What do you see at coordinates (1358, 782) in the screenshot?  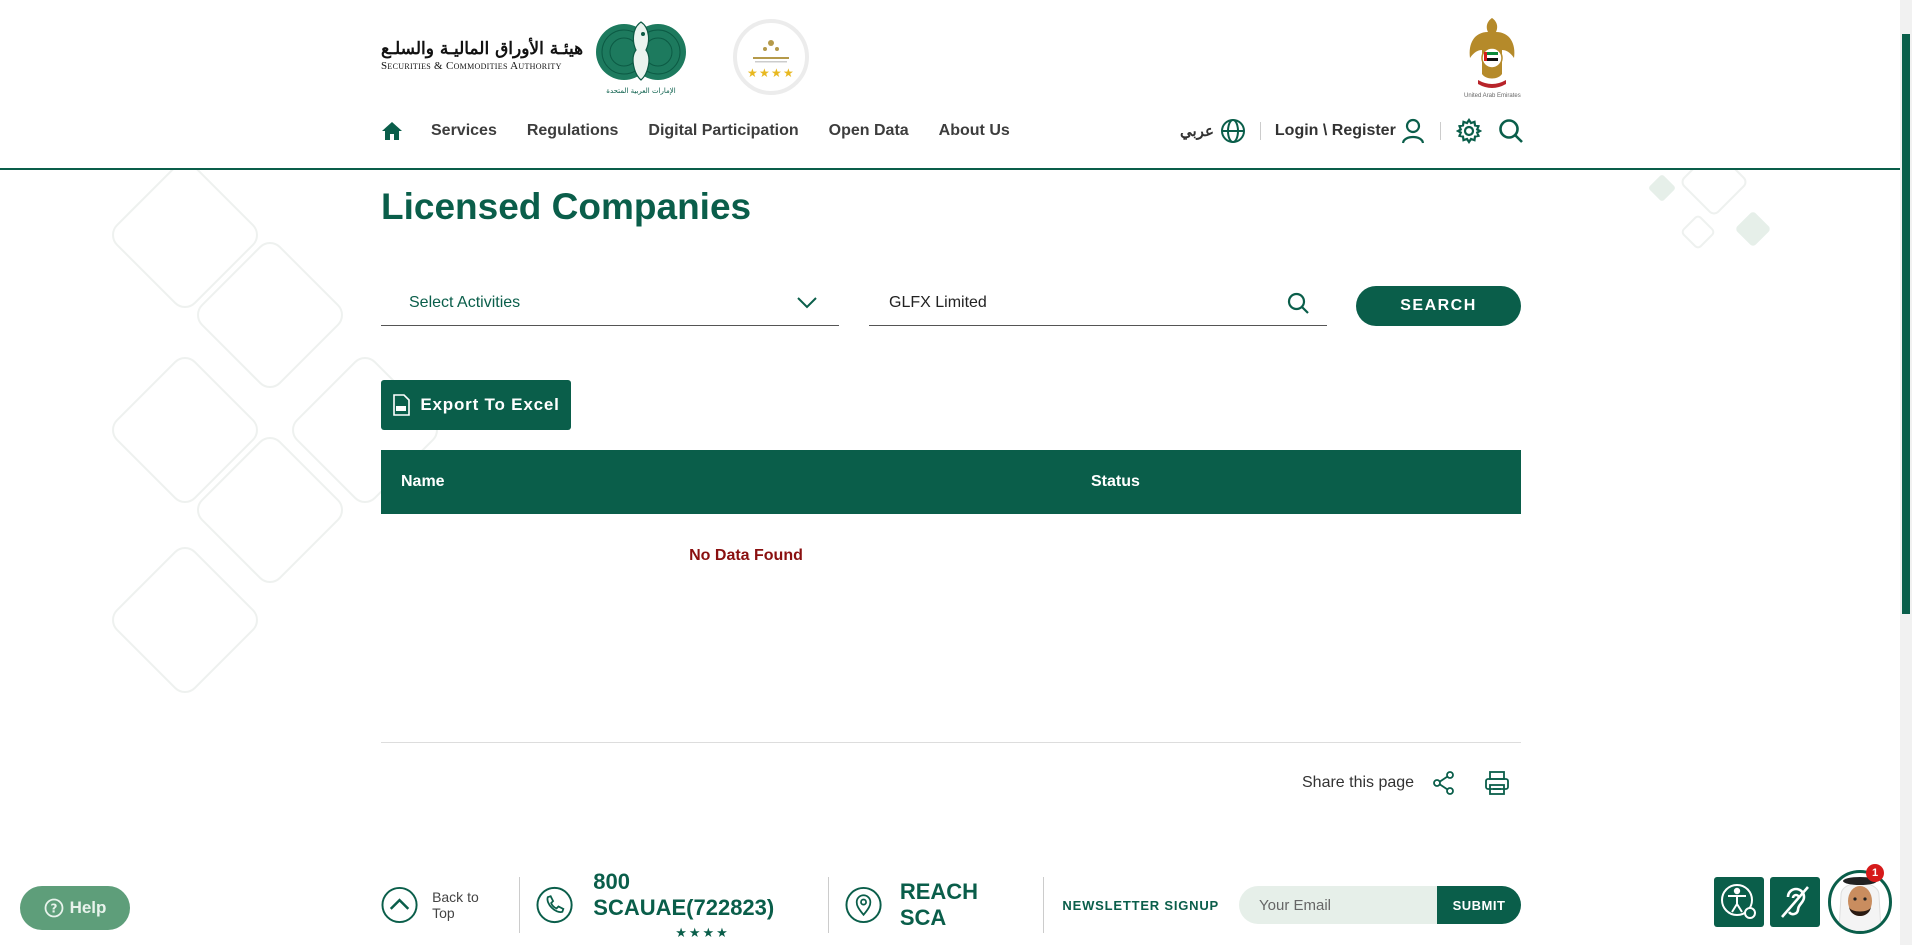 I see `share-label: Share this page` at bounding box center [1358, 782].